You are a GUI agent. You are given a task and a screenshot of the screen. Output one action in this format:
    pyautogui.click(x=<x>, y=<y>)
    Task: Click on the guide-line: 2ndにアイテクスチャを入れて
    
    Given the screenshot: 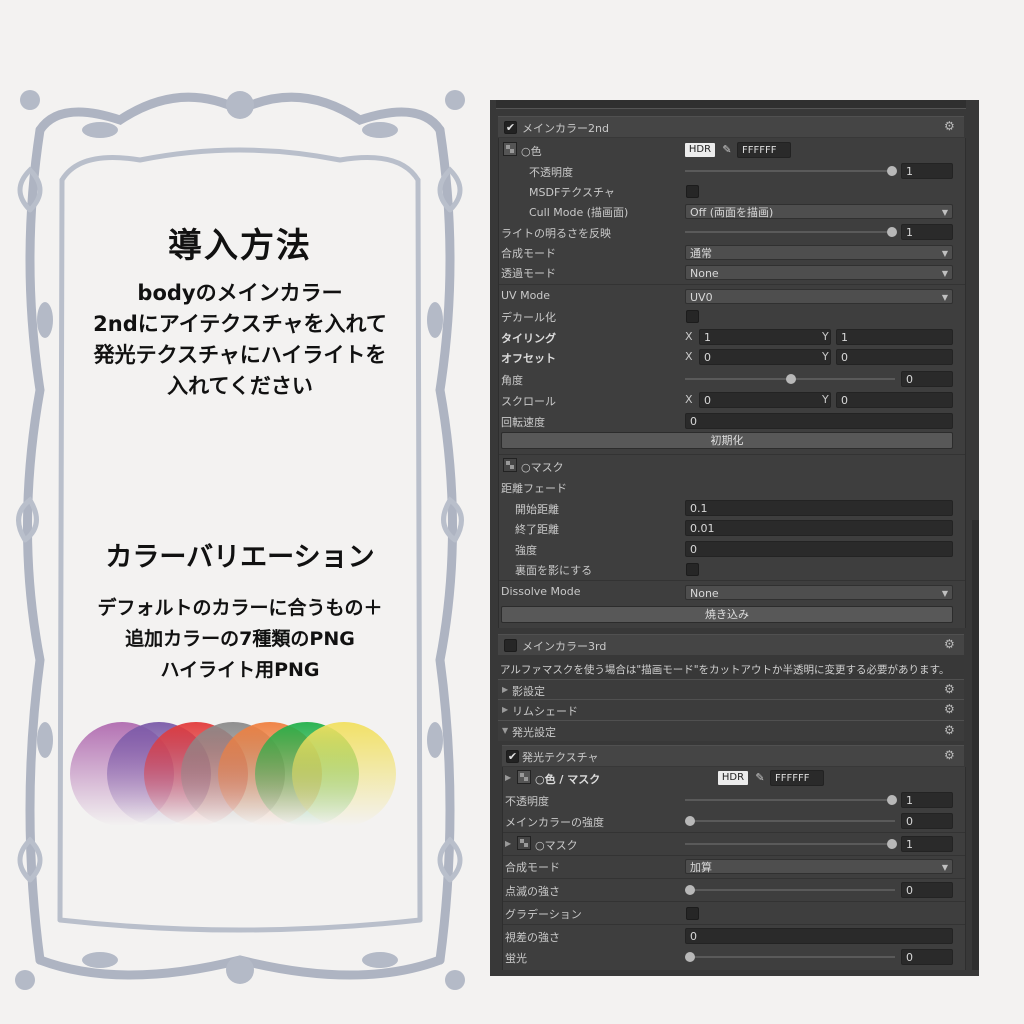 What is the action you would take?
    pyautogui.click(x=240, y=324)
    